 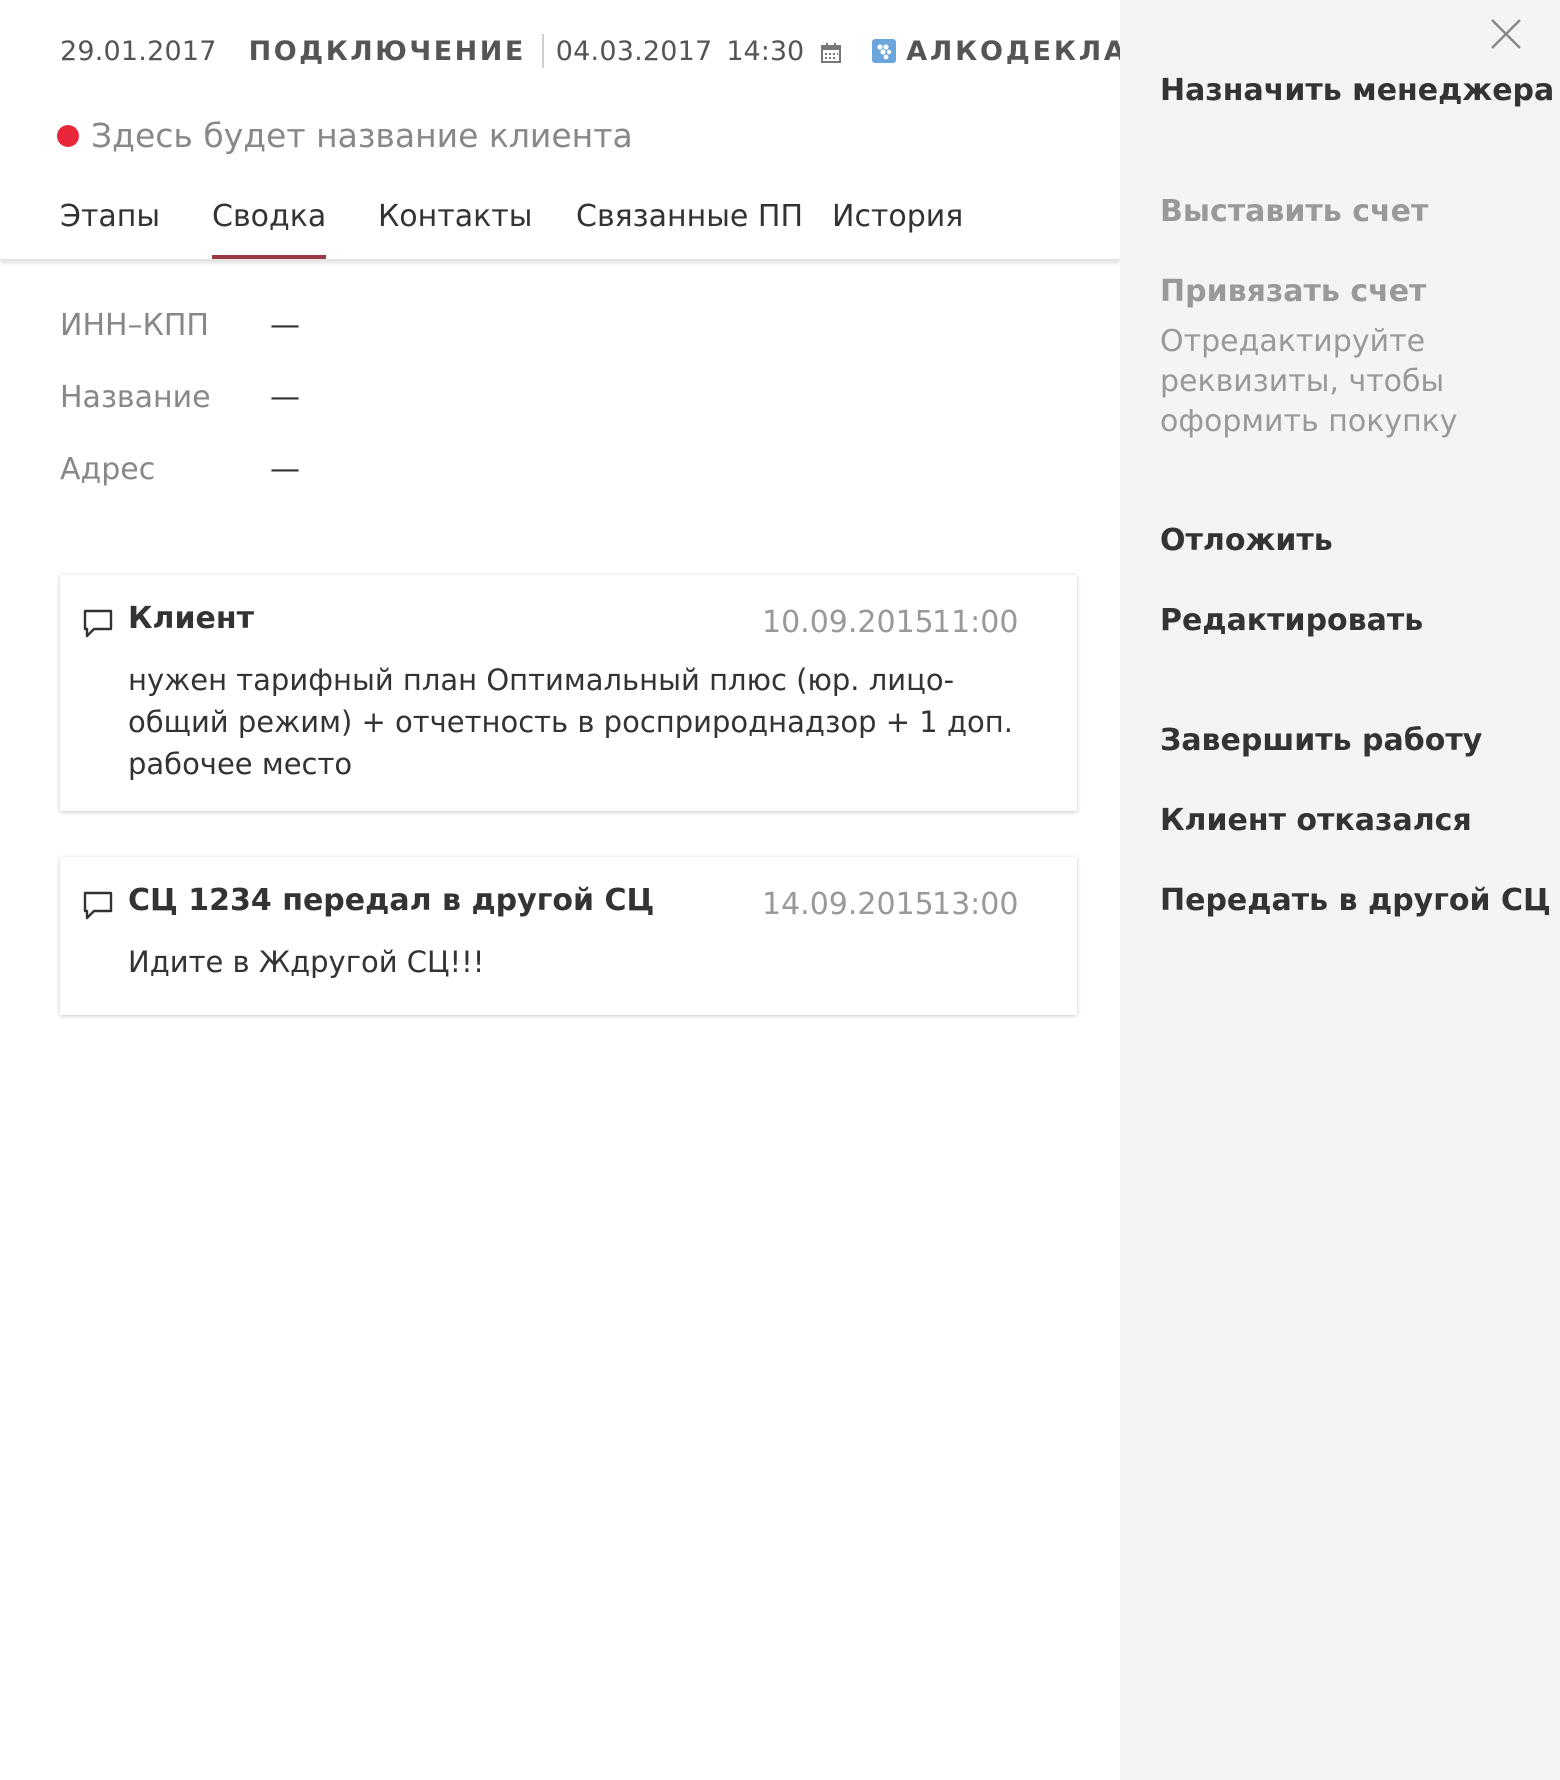 I want to click on comment-time: 13:00, so click(x=975, y=904).